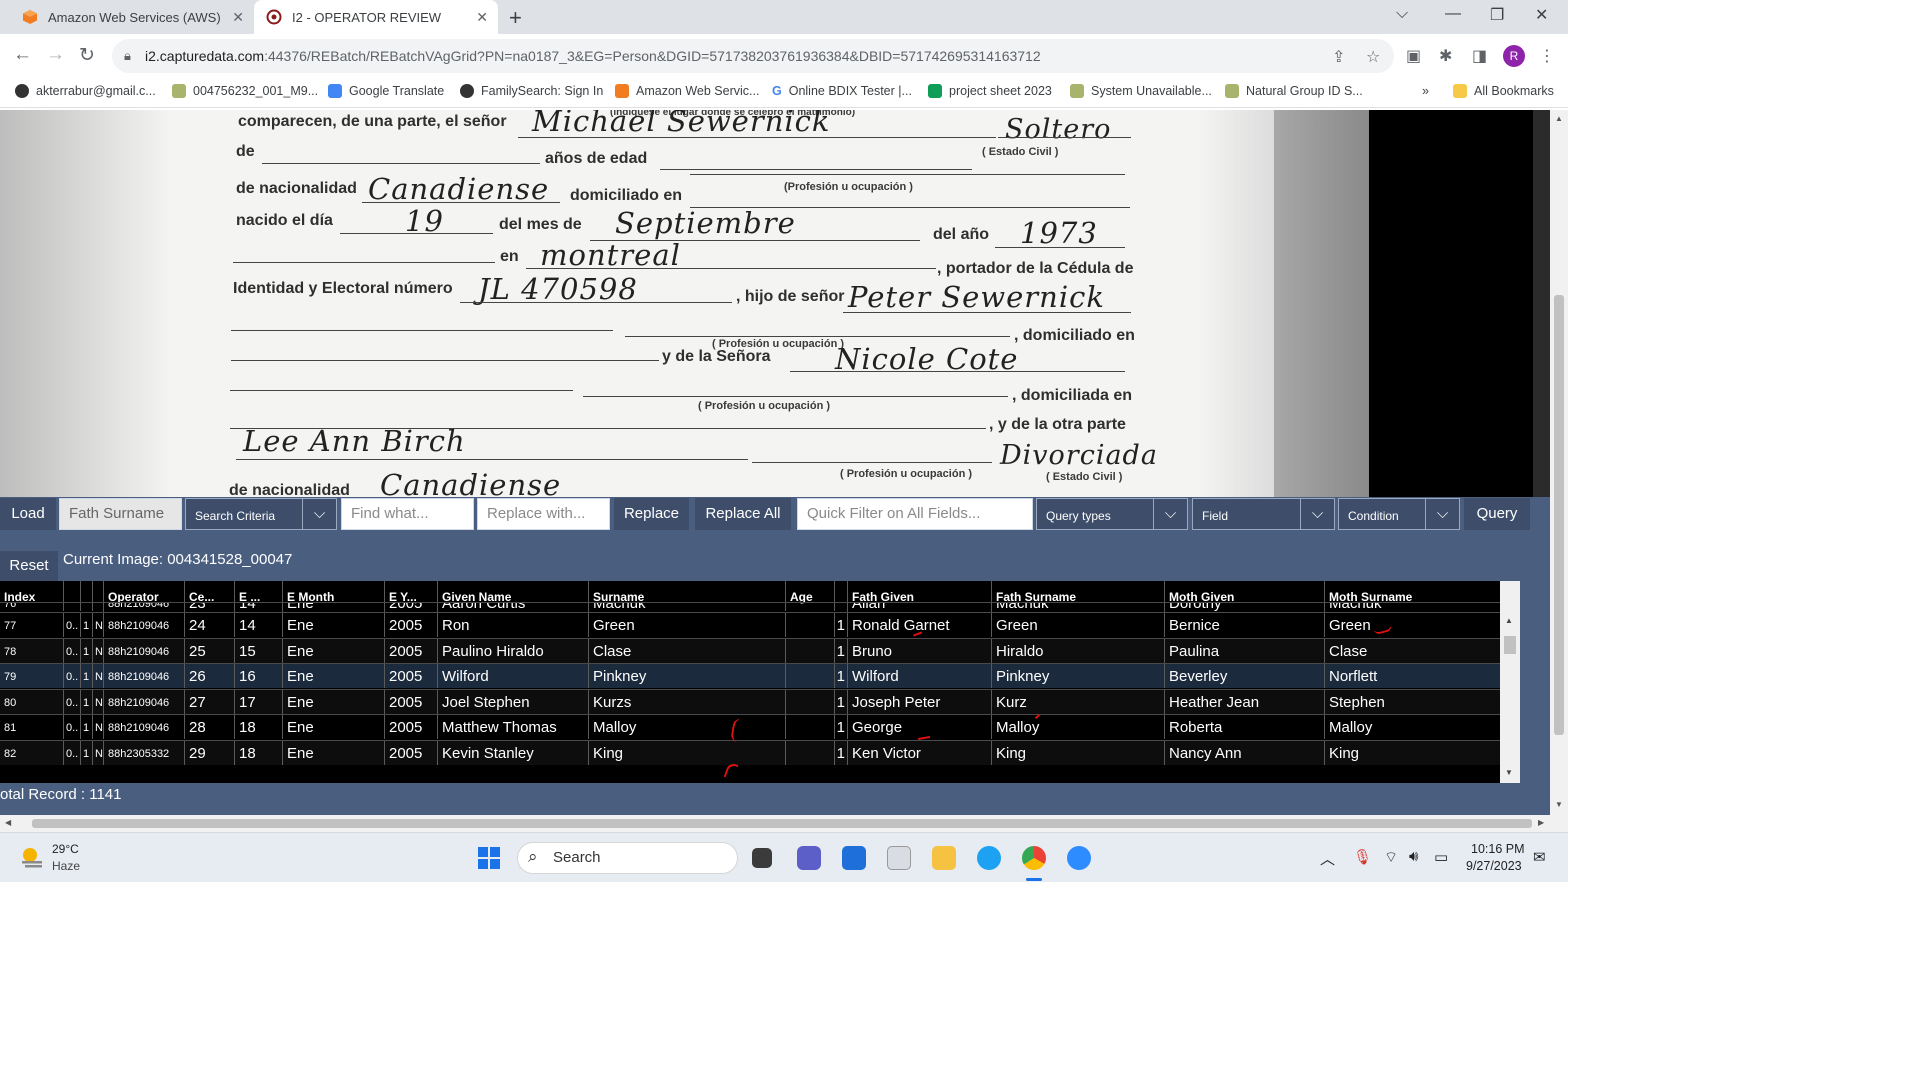 This screenshot has width=1920, height=1080. I want to click on edge-browser-icon, so click(989, 858).